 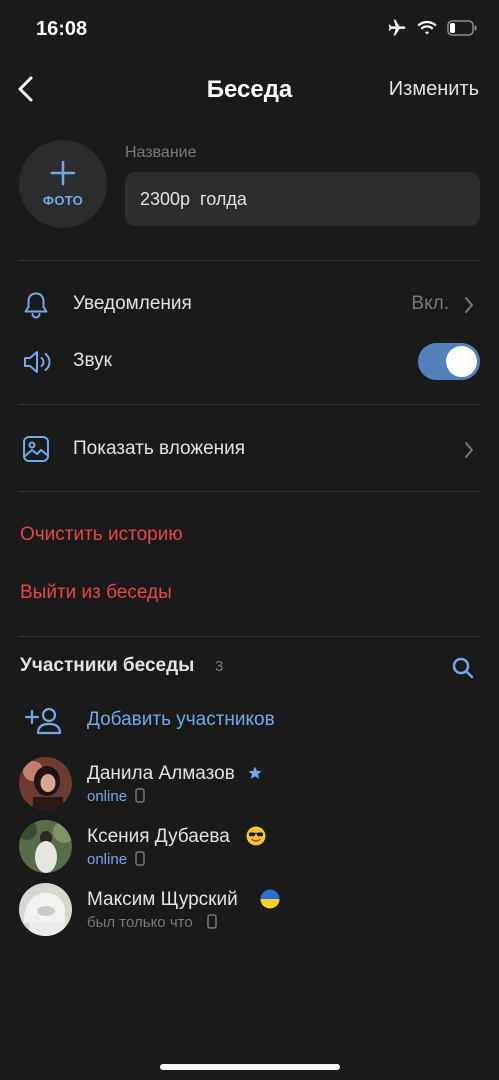 What do you see at coordinates (255, 772) in the screenshot?
I see `star-icon` at bounding box center [255, 772].